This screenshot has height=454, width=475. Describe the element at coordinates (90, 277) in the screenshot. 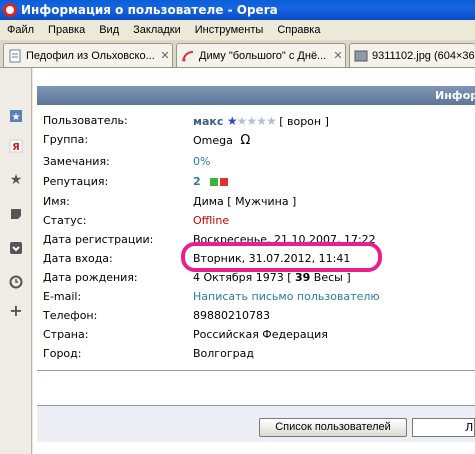

I see `birthdate-label: Дата рождения:` at that location.